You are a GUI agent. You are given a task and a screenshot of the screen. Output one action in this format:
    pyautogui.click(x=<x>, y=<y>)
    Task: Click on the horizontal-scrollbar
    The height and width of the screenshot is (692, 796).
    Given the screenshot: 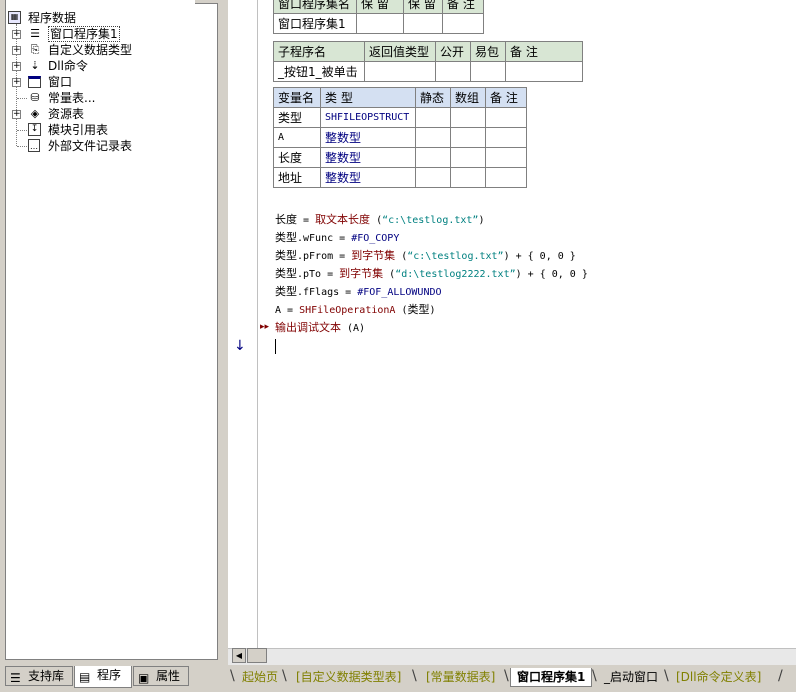 What is the action you would take?
    pyautogui.click(x=512, y=656)
    